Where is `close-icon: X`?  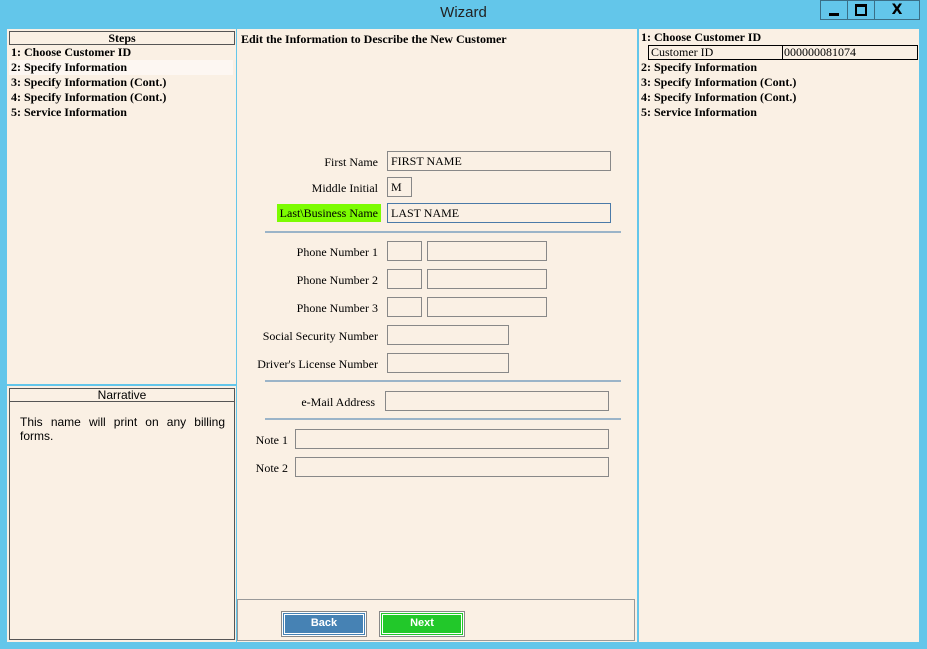
close-icon: X is located at coordinates (897, 10).